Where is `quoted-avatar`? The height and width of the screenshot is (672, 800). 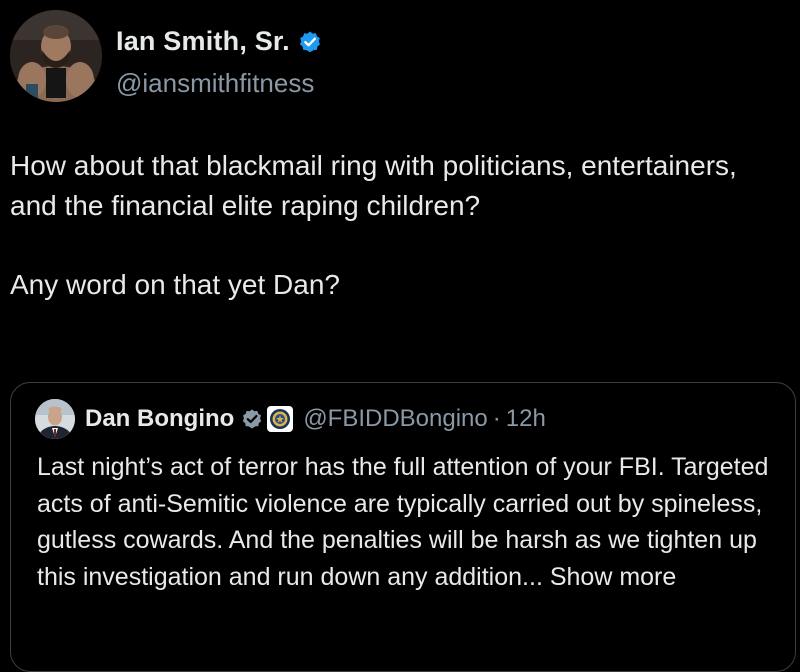 quoted-avatar is located at coordinates (55, 419).